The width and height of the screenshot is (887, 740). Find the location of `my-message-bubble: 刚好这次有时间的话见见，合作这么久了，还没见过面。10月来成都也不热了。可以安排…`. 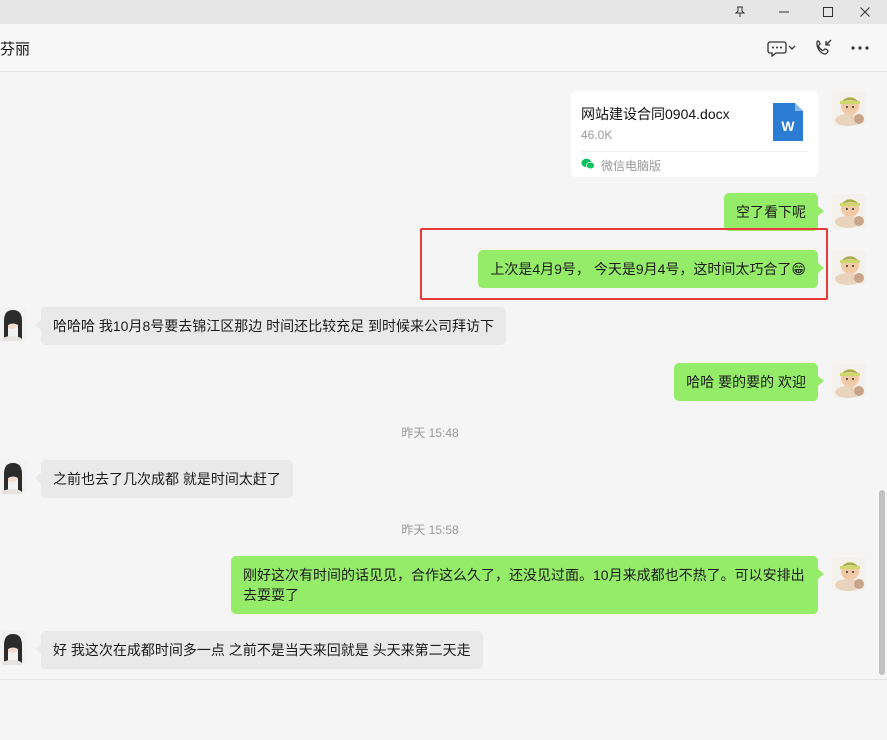

my-message-bubble: 刚好这次有时间的话见见，合作这么久了，还没见过面。10月来成都也不热了。可以安排… is located at coordinates (527, 585).